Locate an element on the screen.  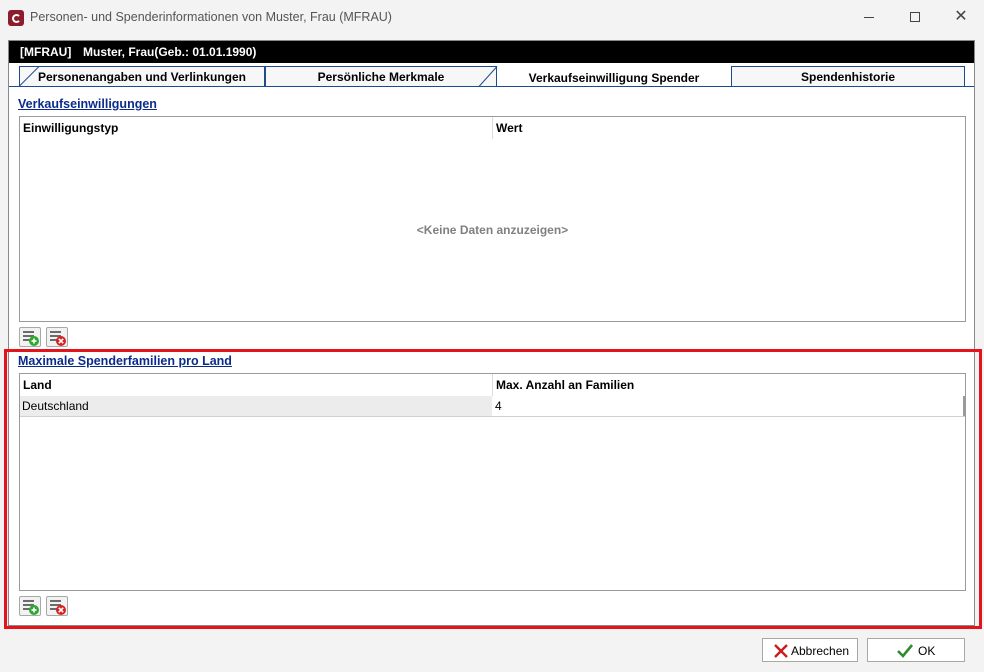
families-grid-header: Land Max. Anzahl an Familien is located at coordinates (492, 385).